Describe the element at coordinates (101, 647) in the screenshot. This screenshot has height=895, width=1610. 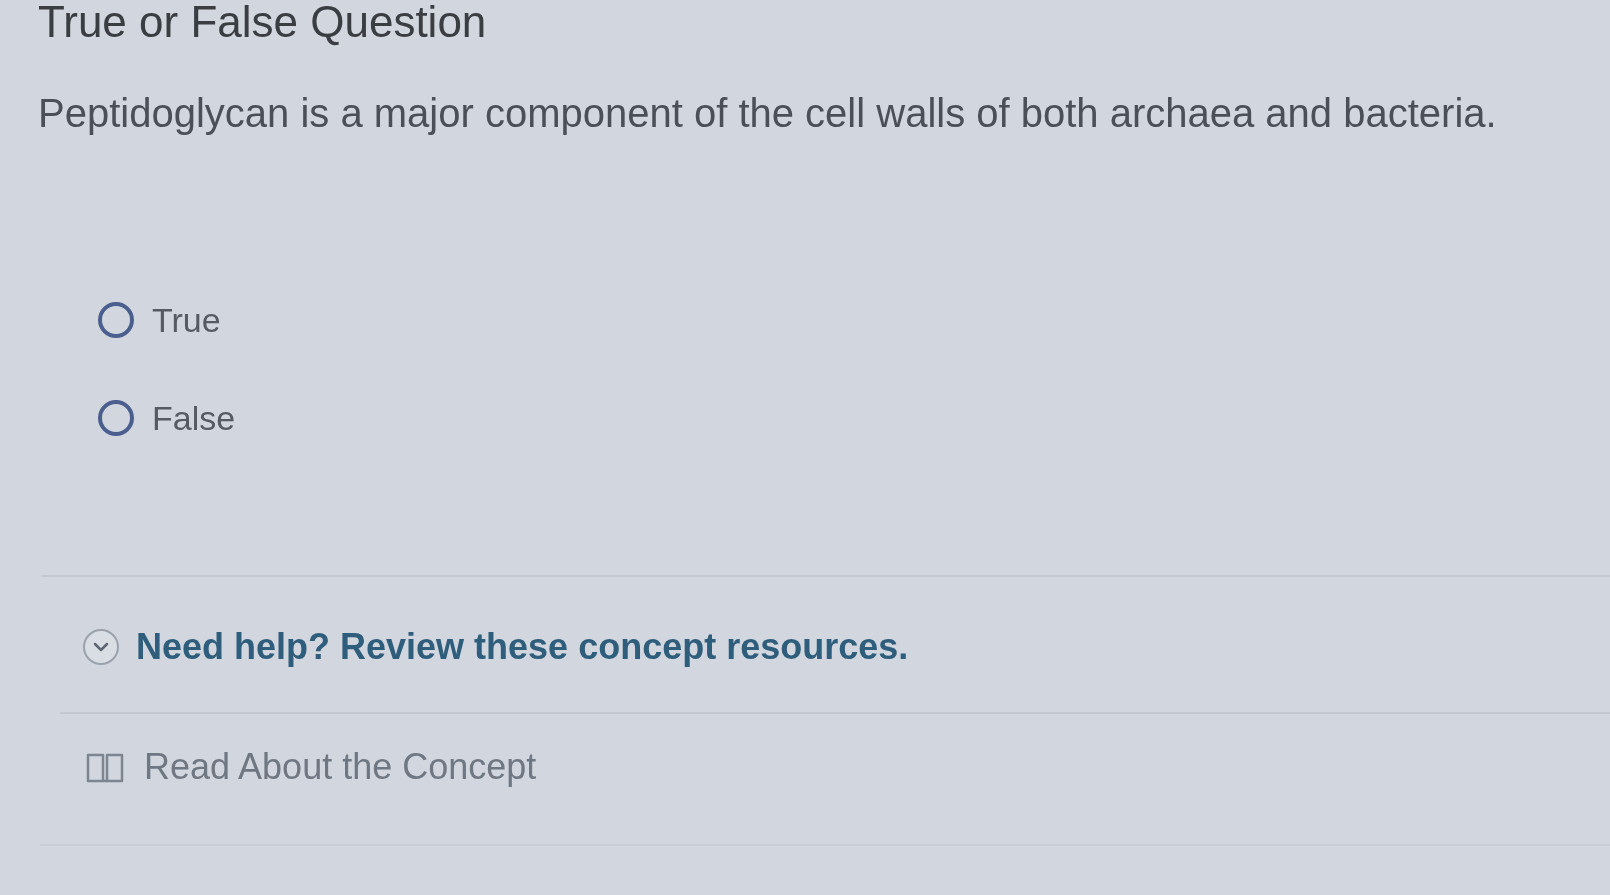
I see `chevron-down-circle-icon` at that location.